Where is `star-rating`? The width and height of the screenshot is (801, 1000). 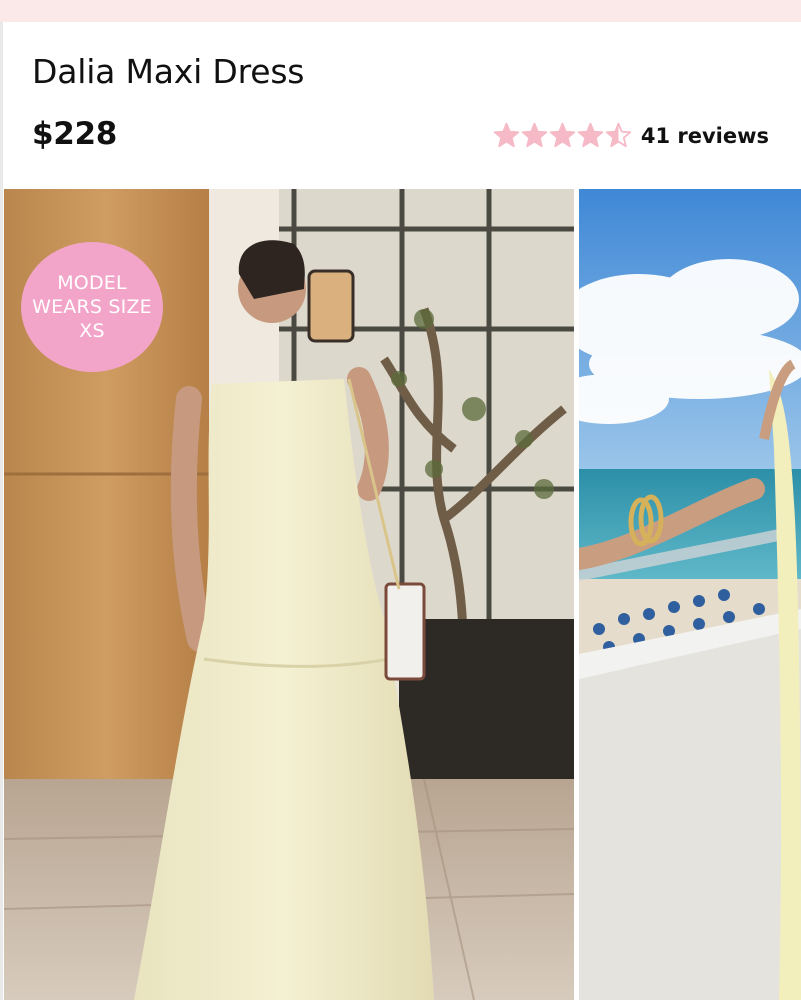
star-rating is located at coordinates (563, 135).